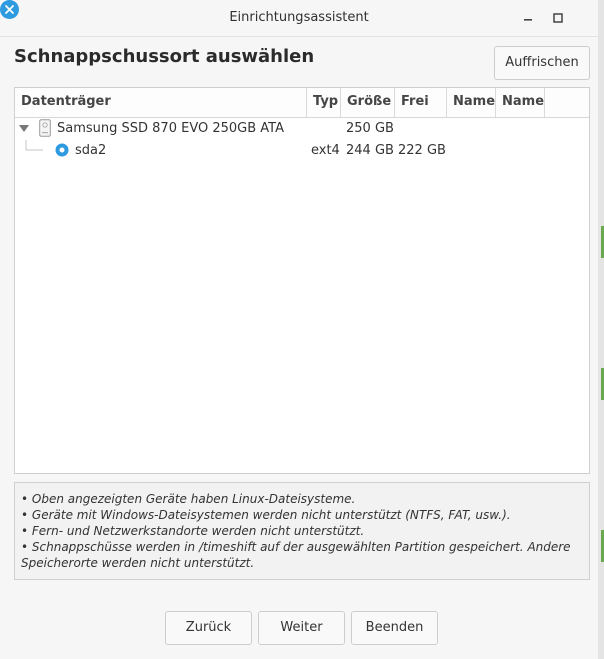  I want to click on titlebar: Einrichtungsassistent, so click(299, 18).